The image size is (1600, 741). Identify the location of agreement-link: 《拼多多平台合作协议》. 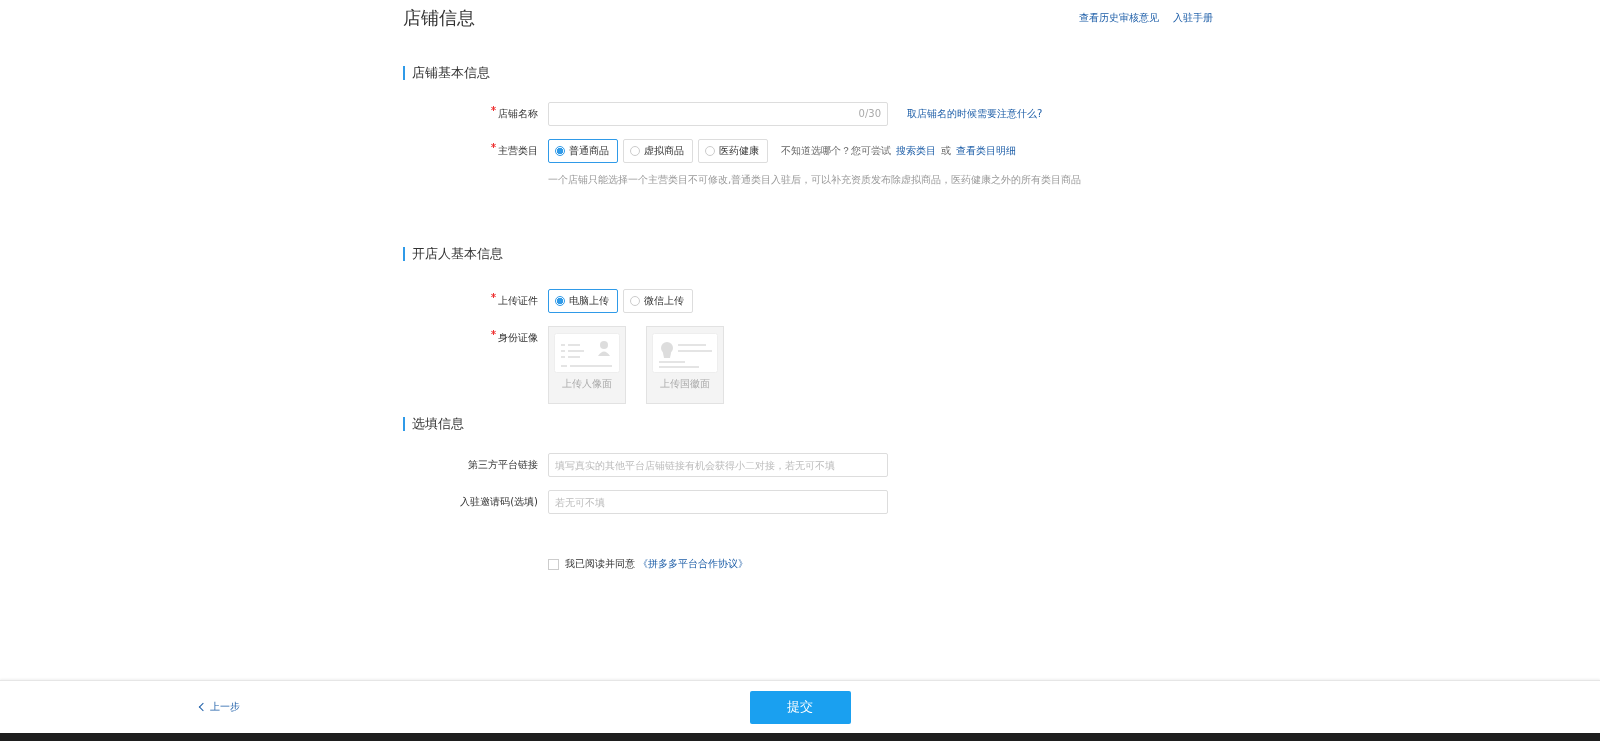
(693, 564).